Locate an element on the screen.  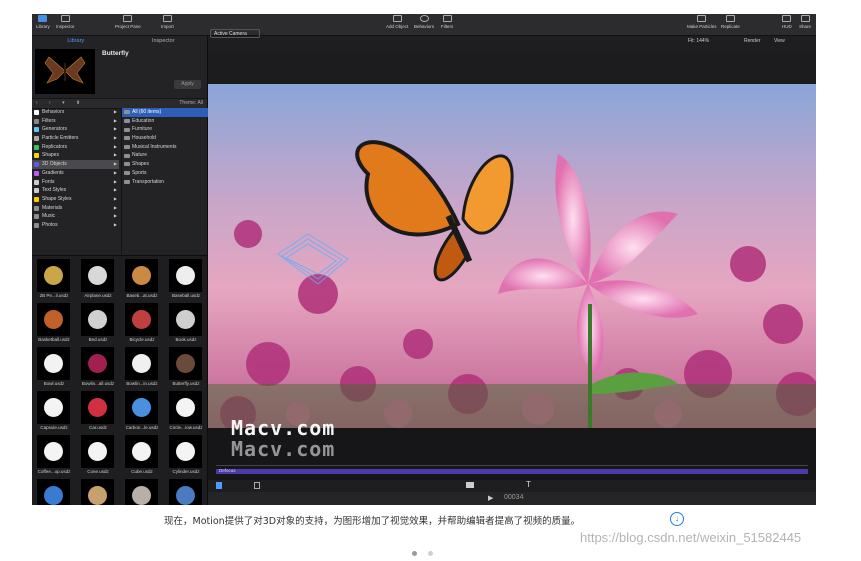
category-item: Text Styles ▶ is located at coordinates (75, 190).